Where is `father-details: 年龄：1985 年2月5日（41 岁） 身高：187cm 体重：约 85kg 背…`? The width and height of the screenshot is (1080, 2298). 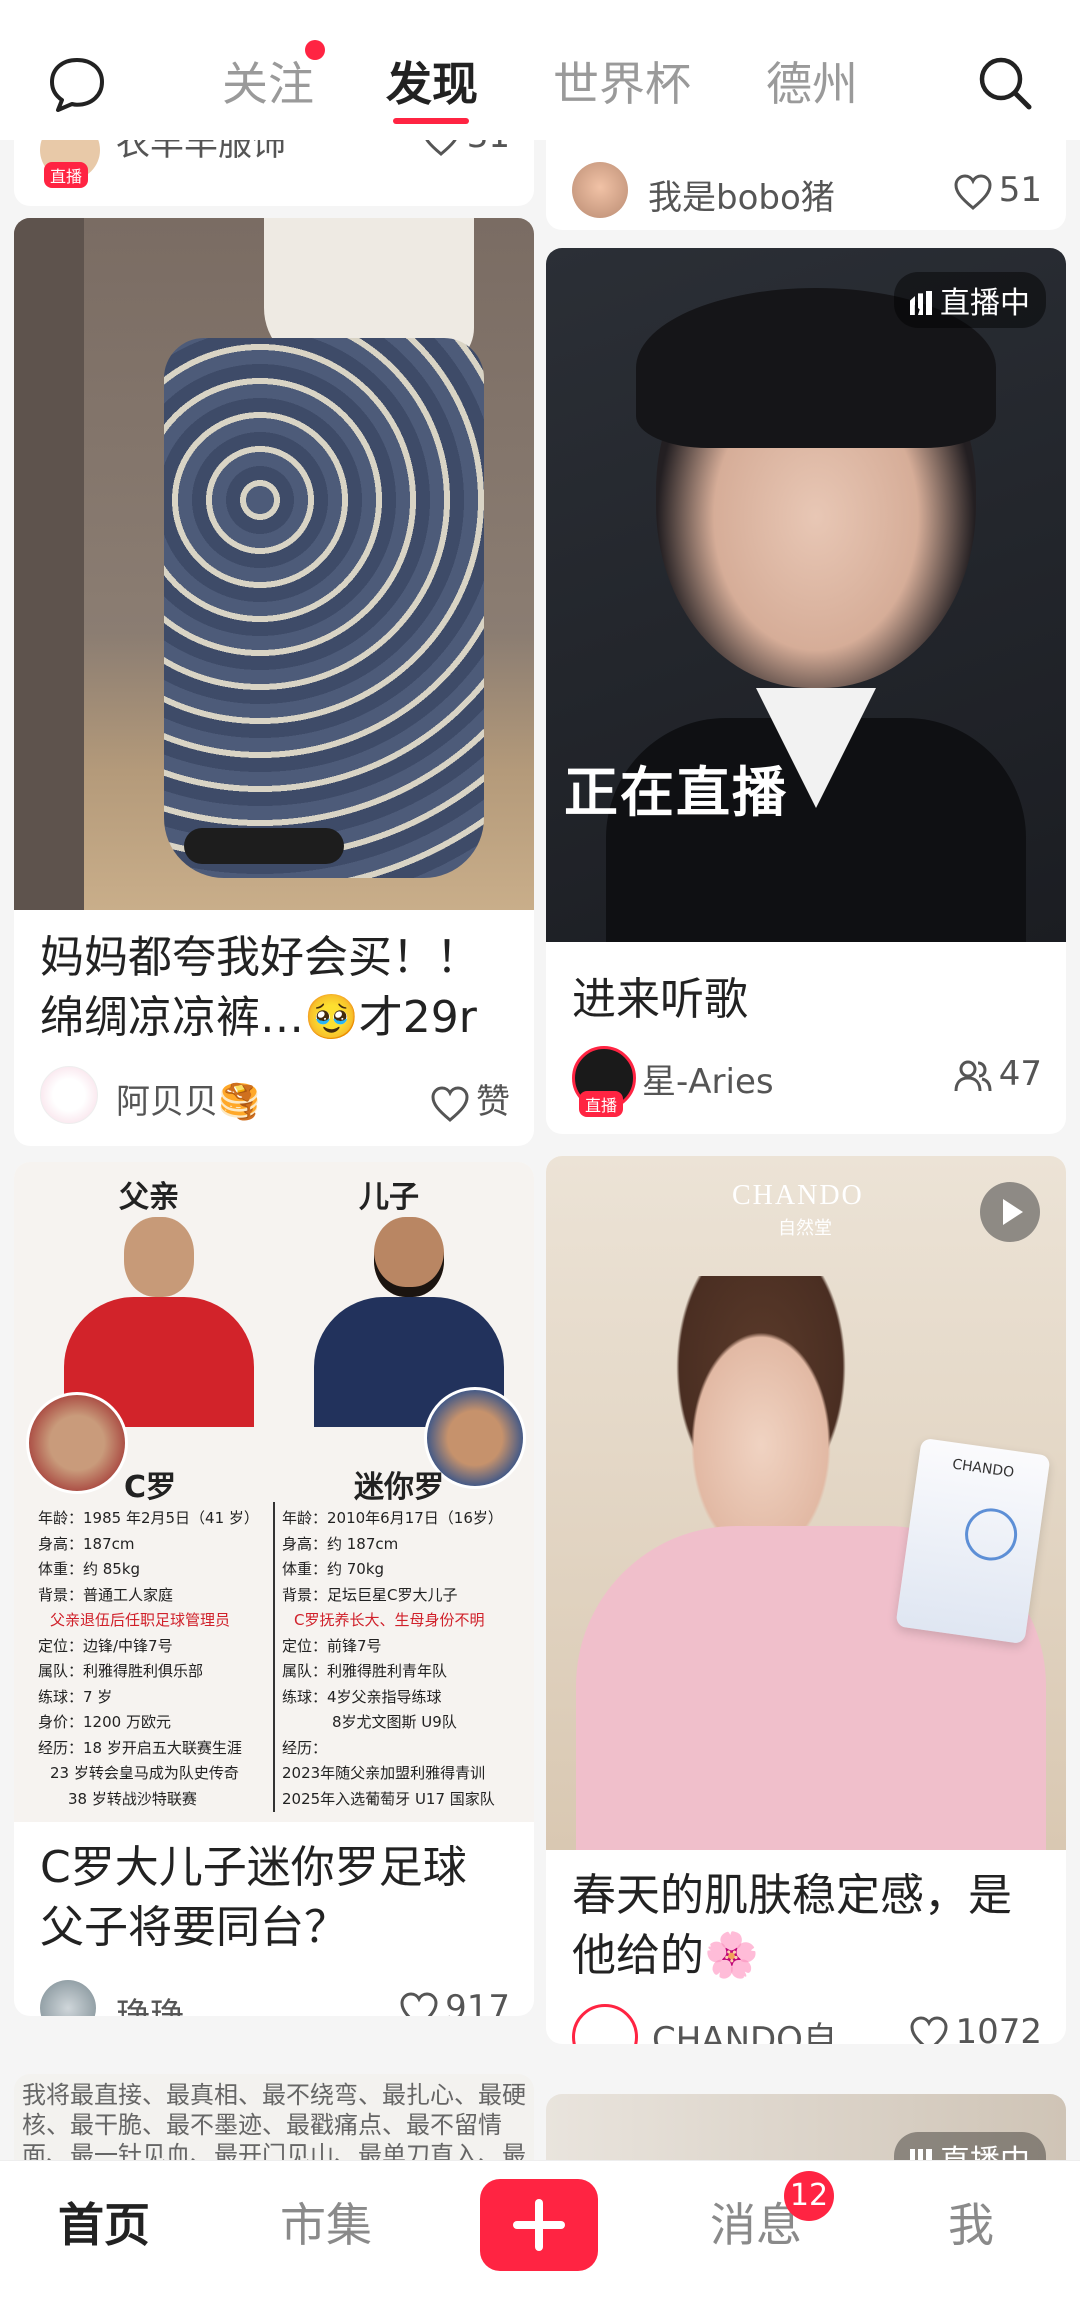
father-details: 年龄：1985 年2月5日（41 岁） 身高：187cm 体重：约 85kg 背… is located at coordinates (148, 1658).